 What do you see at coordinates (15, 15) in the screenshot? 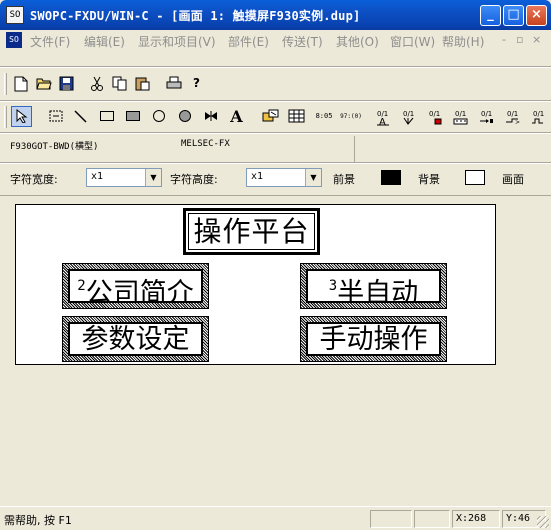
I see `app-icon: SO` at bounding box center [15, 15].